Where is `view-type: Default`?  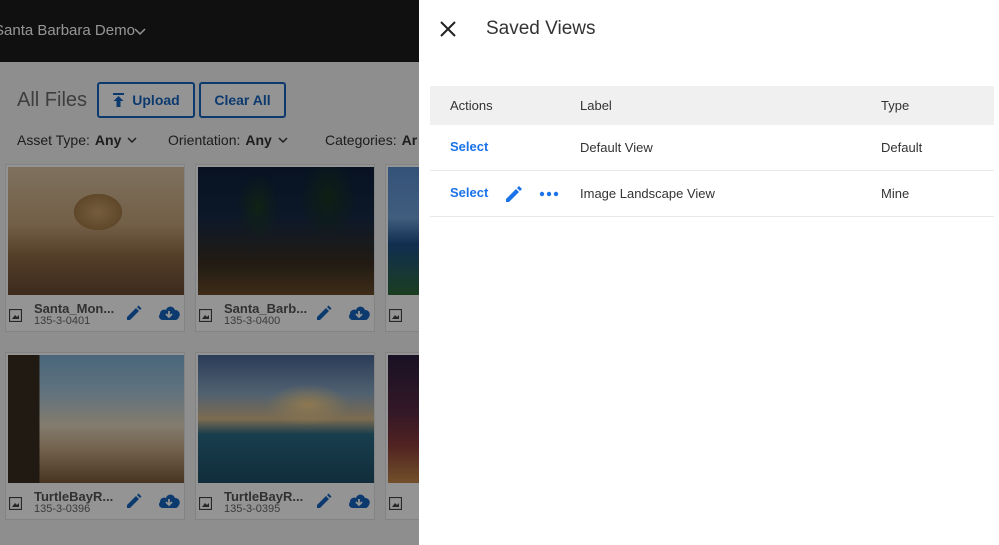
view-type: Default is located at coordinates (902, 147).